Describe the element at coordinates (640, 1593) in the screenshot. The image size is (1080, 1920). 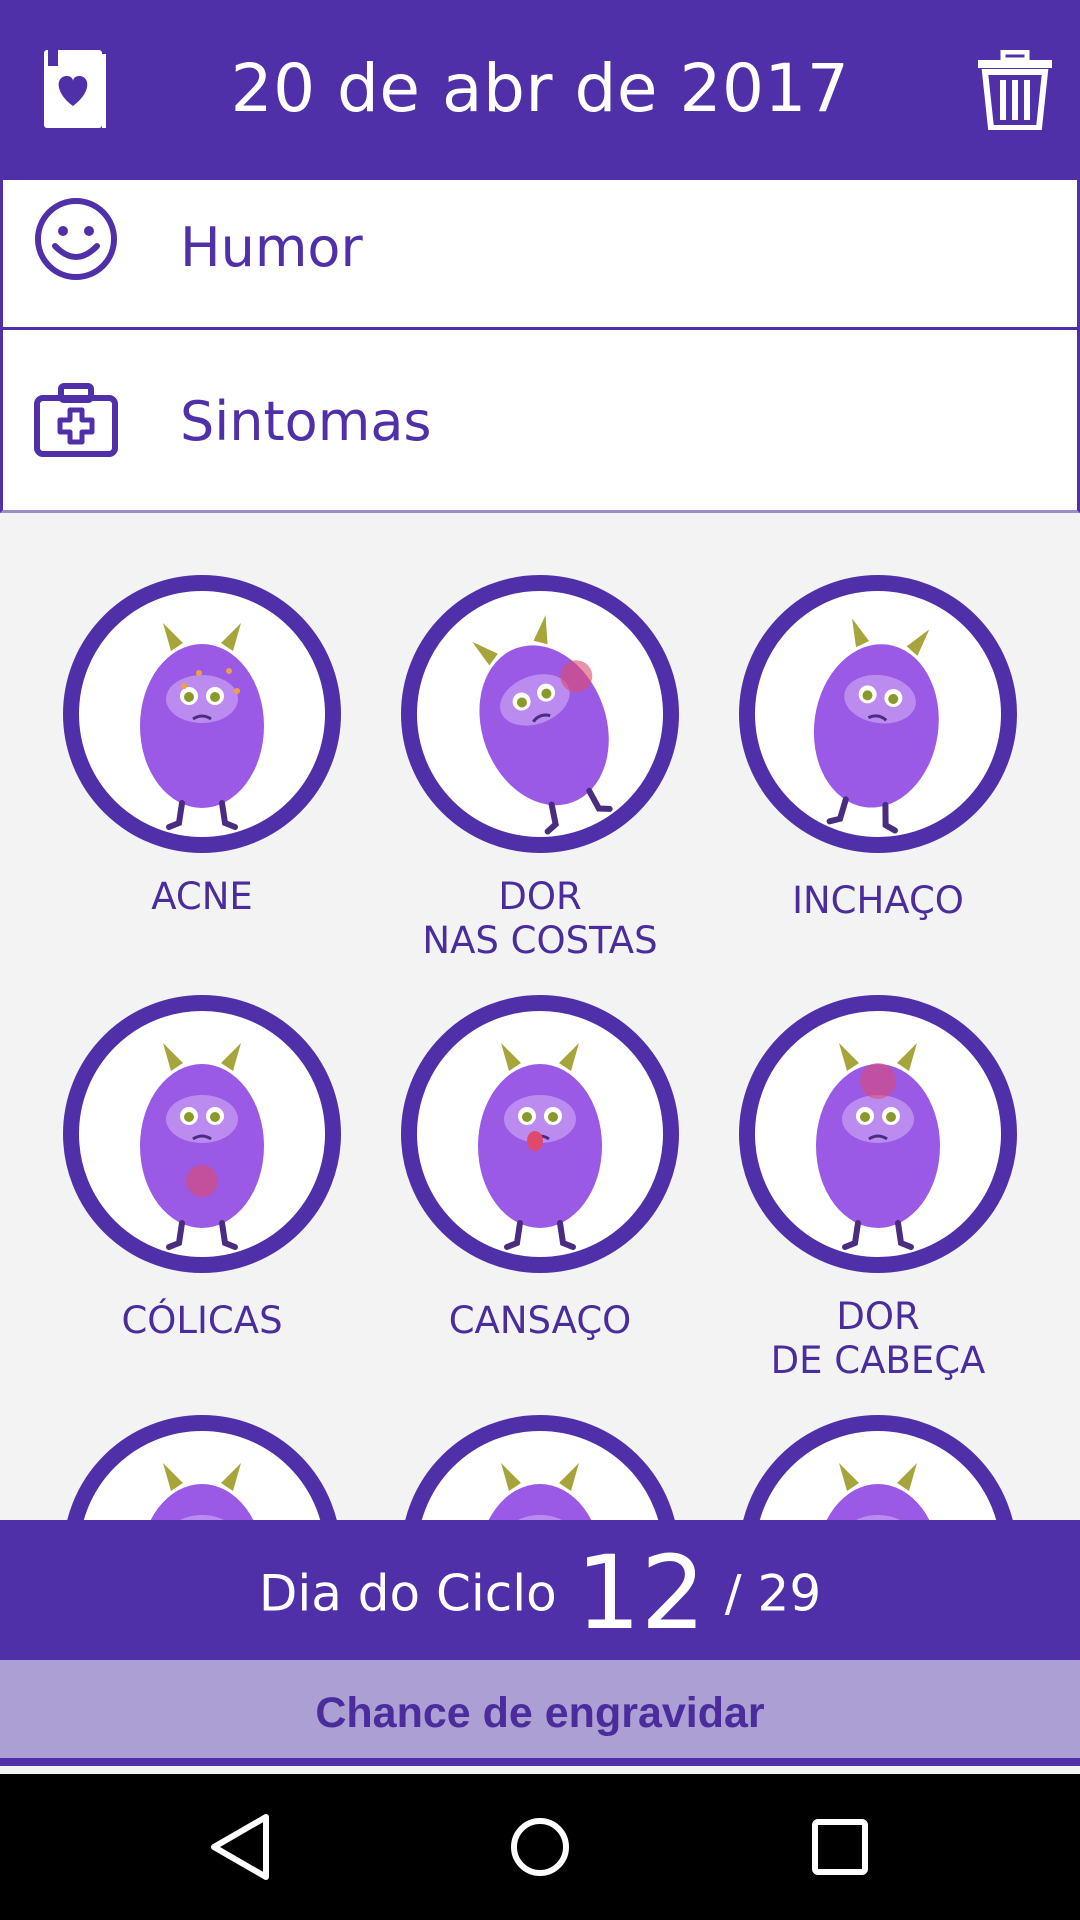
I see `cycle-day-number: 12` at that location.